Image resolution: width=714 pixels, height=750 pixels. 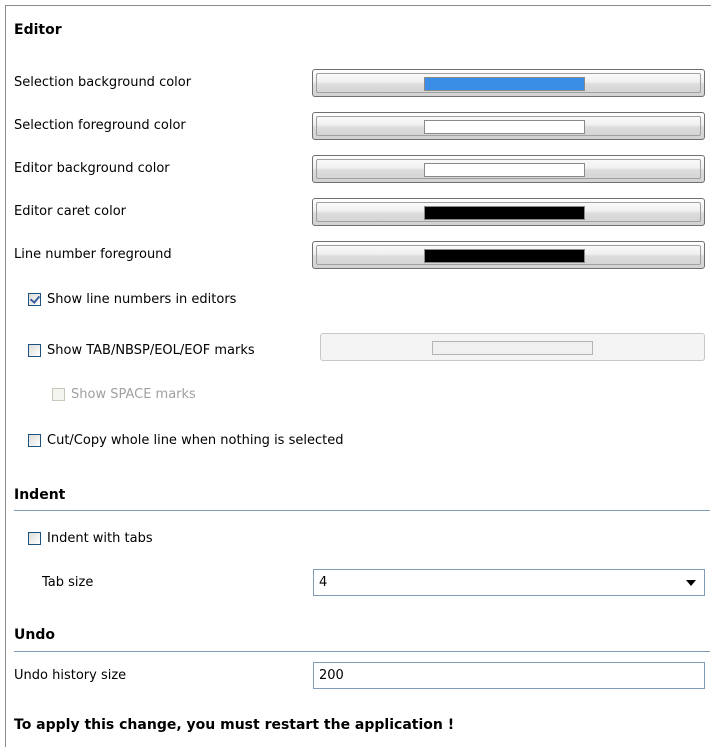 What do you see at coordinates (509, 582) in the screenshot?
I see `tab-size-select: 4` at bounding box center [509, 582].